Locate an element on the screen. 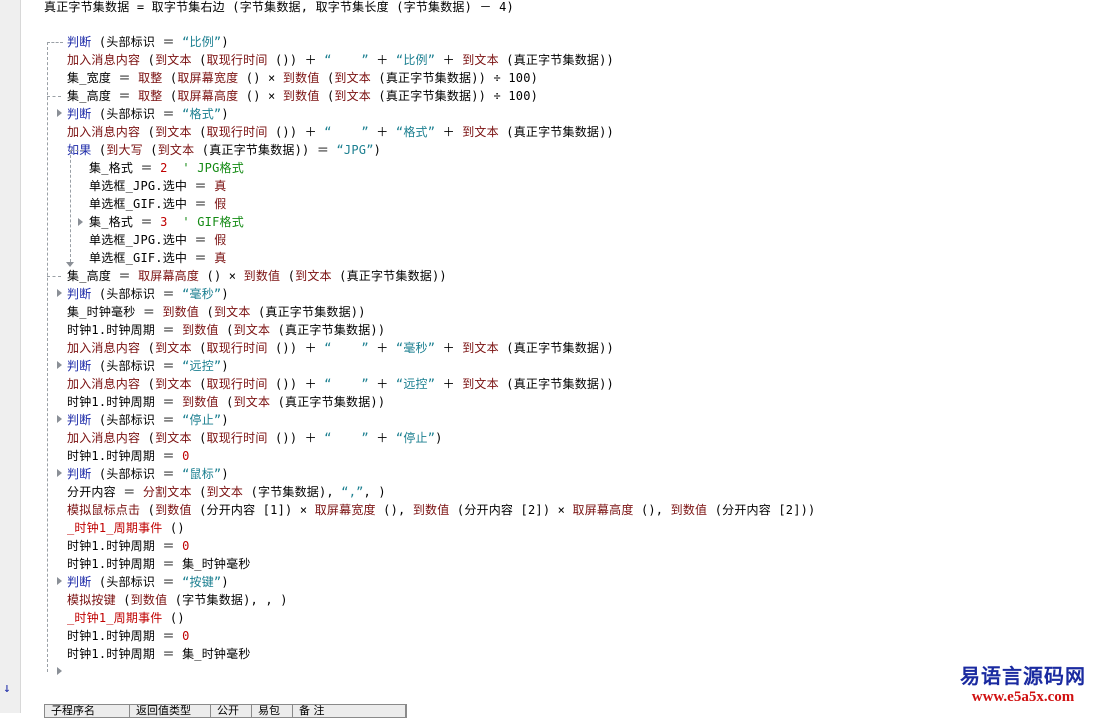  code-token: () × is located at coordinates (260, 96).